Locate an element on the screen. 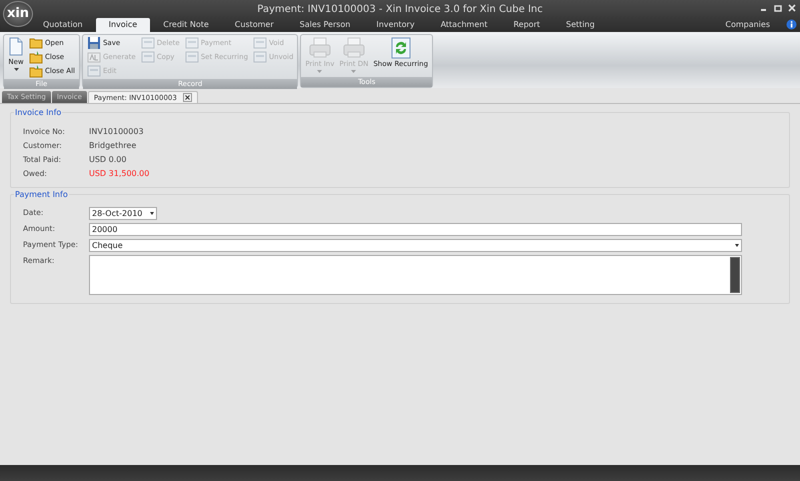 The height and width of the screenshot is (481, 800). menu-tab: Setting is located at coordinates (580, 25).